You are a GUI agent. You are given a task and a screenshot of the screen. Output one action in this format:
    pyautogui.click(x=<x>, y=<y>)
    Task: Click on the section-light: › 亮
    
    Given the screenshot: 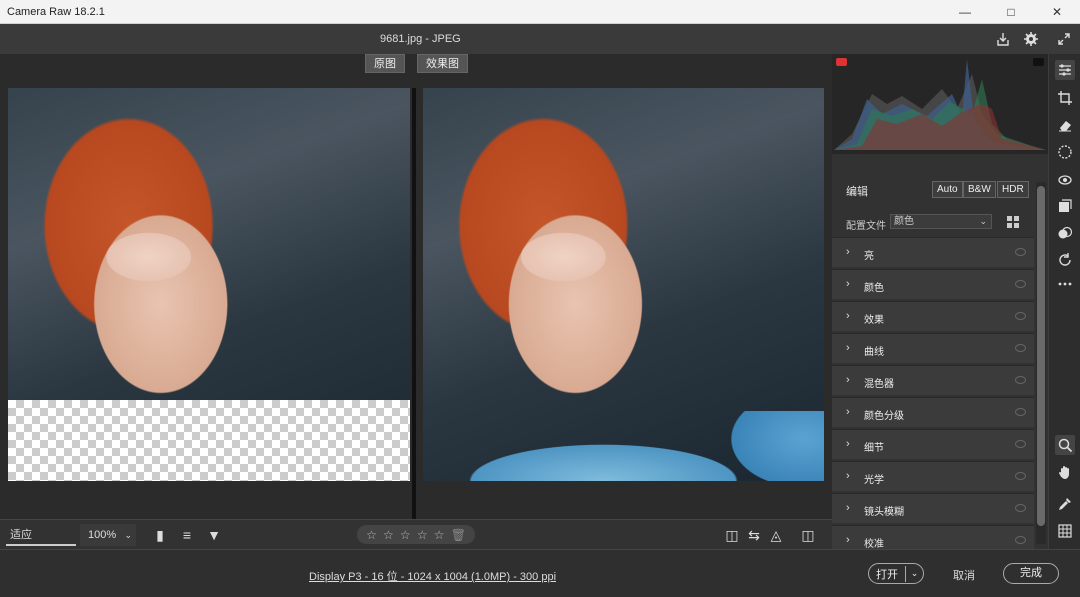 What is the action you would take?
    pyautogui.click(x=933, y=252)
    